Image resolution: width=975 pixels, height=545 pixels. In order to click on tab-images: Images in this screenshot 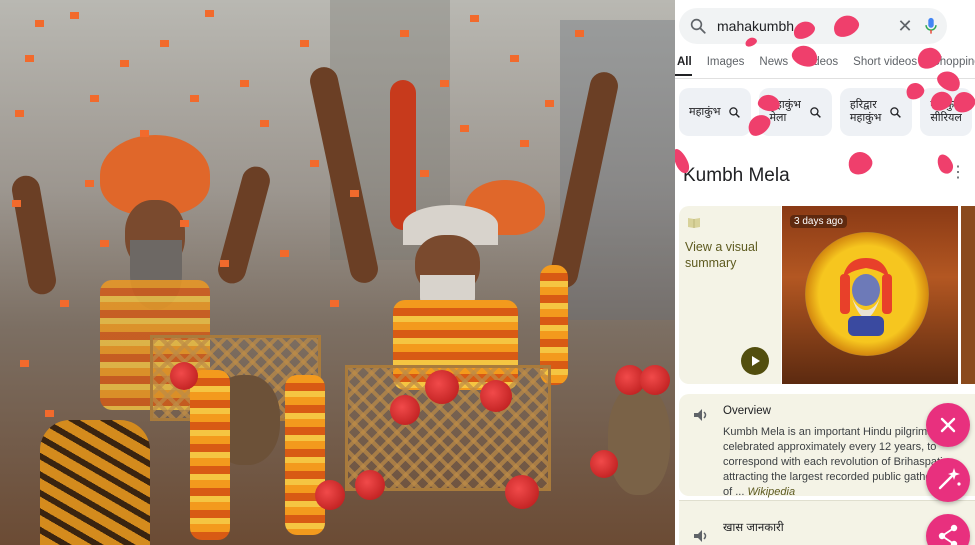, I will do `click(725, 64)`.